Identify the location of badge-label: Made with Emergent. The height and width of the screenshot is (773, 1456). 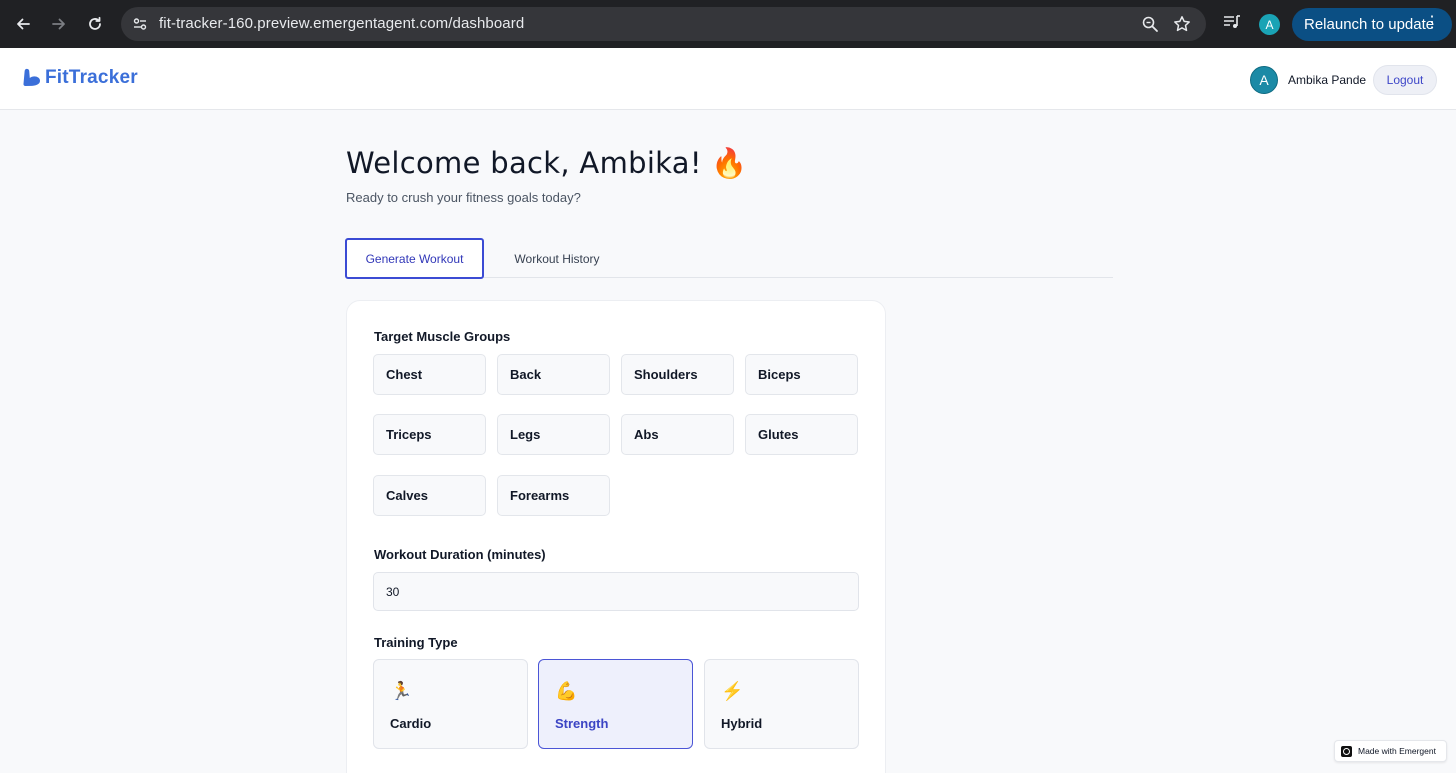
(1397, 751).